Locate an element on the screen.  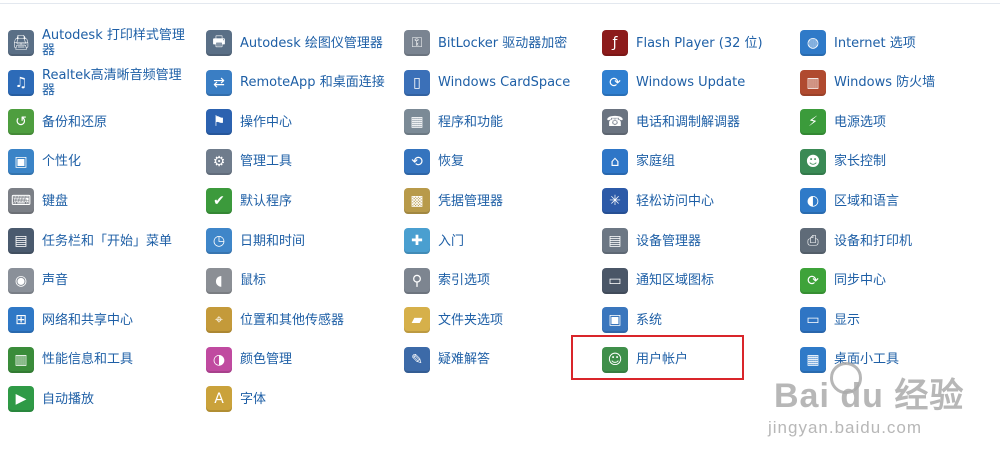
calendar-clock-icon: ◷ is located at coordinates (219, 241).